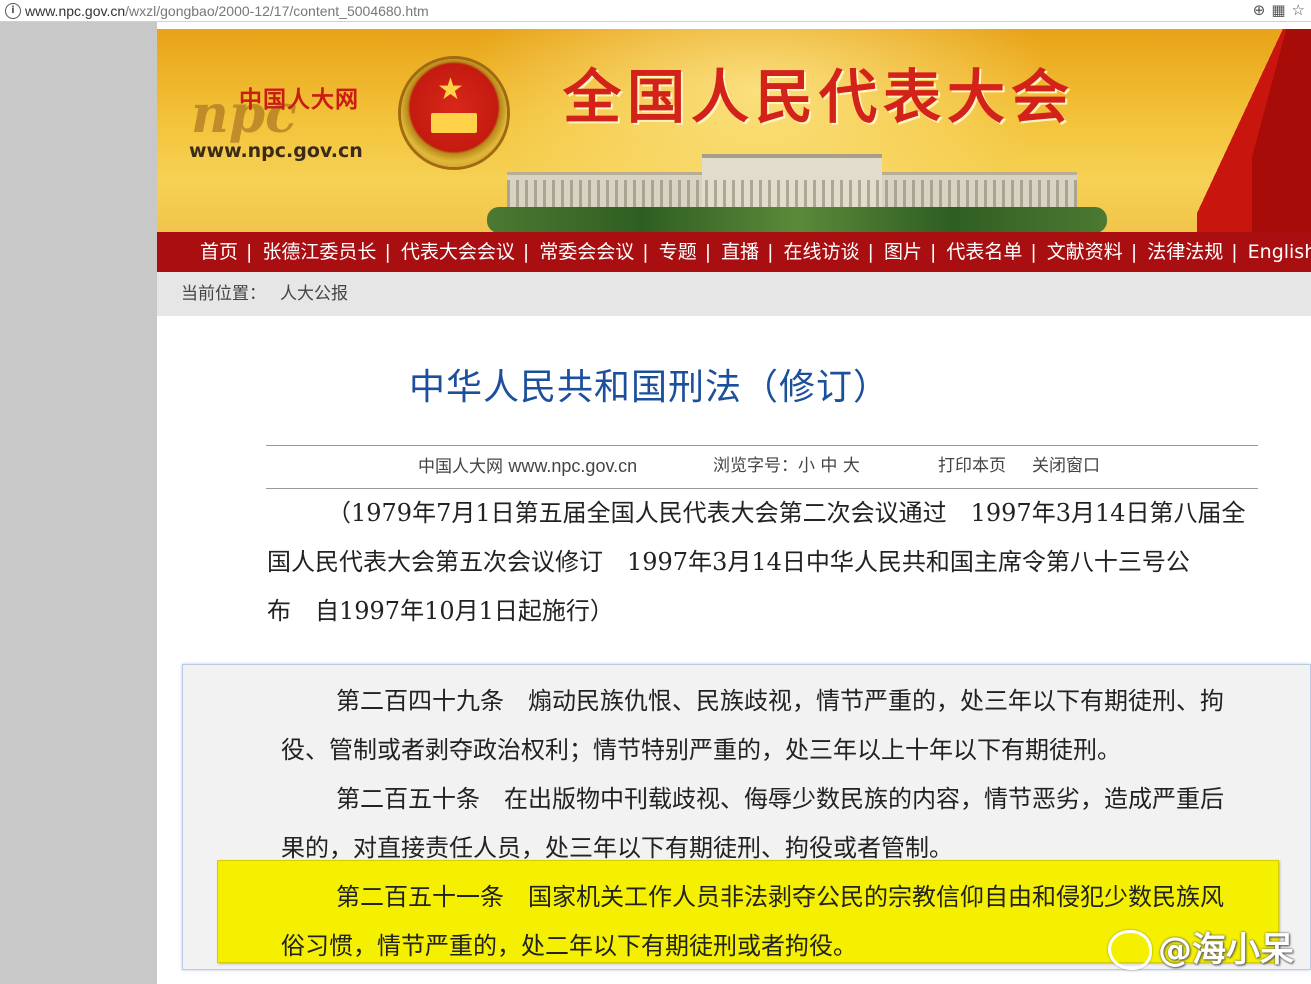 The height and width of the screenshot is (984, 1311). What do you see at coordinates (780, 897) in the screenshot?
I see `article-251-line-1: 第二百五十一条 国家机关工作人员非法剥夺公民的宗教信仰自由和侵犯少数民族风` at bounding box center [780, 897].